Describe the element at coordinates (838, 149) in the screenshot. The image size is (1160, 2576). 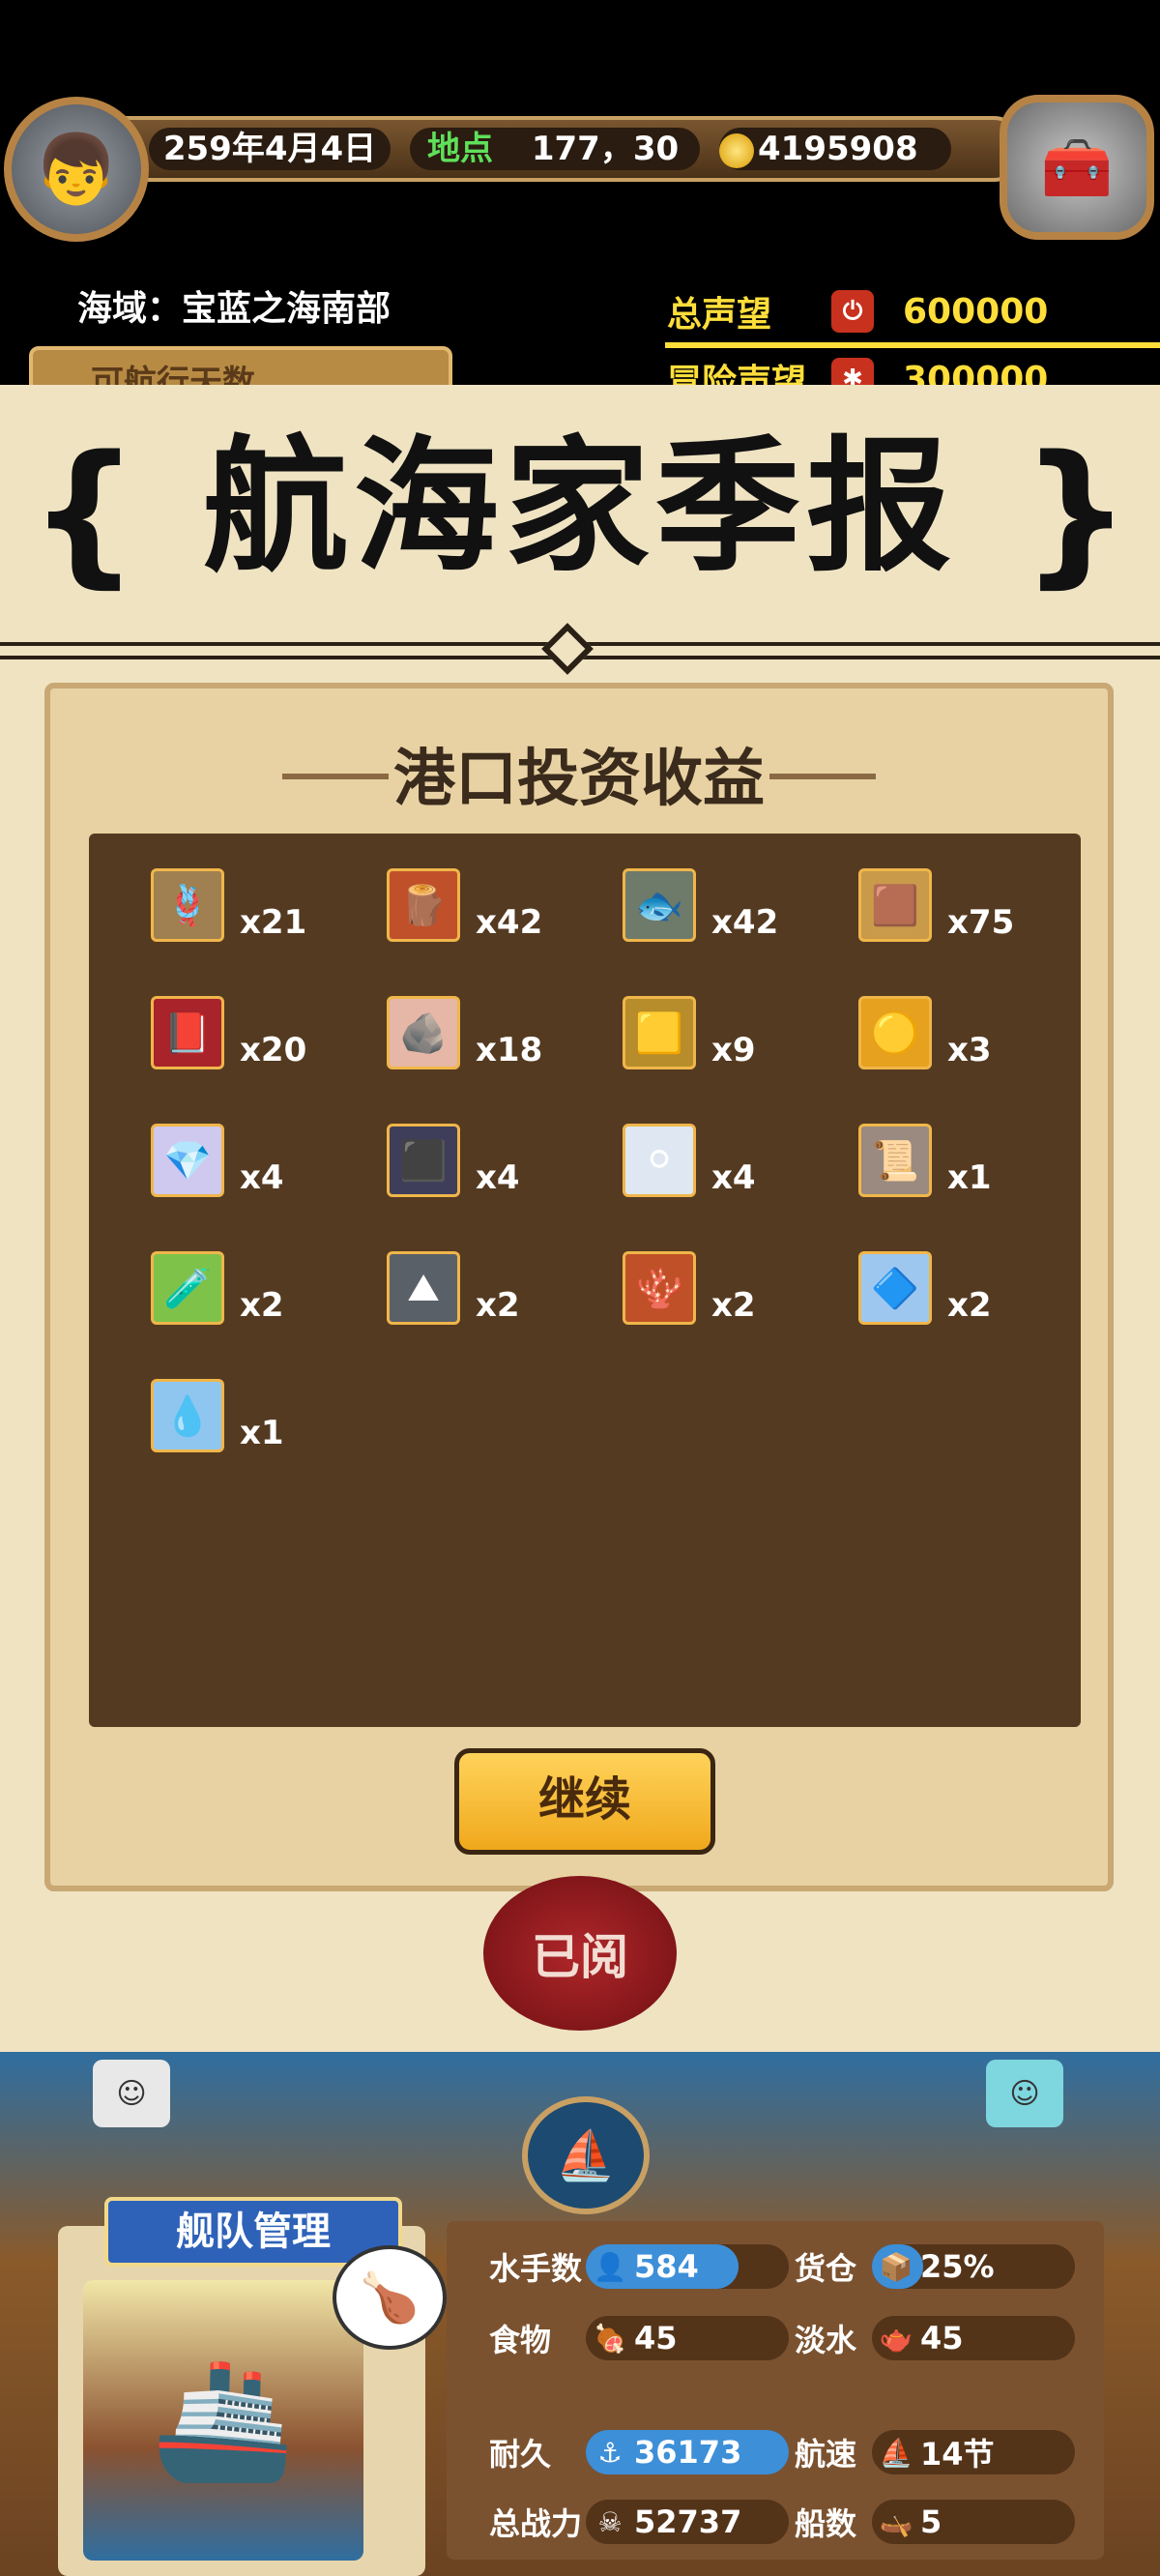
I see `gold-value: 4195908` at that location.